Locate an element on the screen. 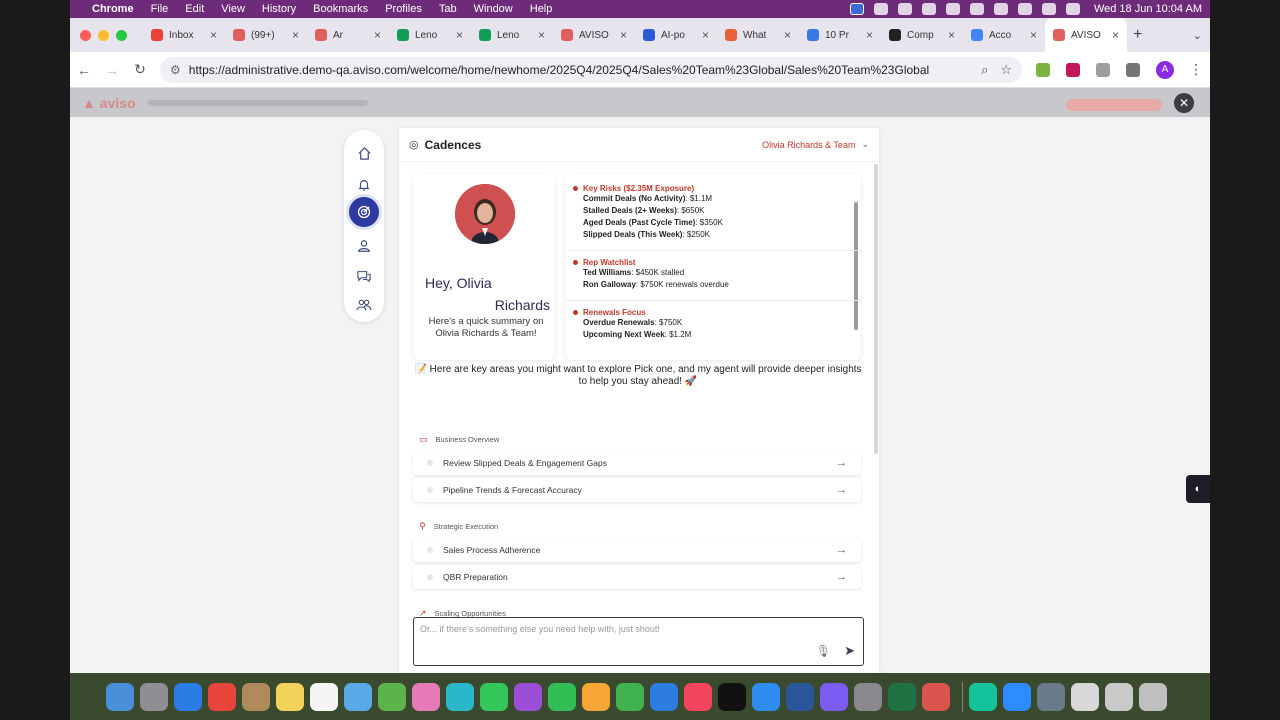 Image resolution: width=1280 pixels, height=720 pixels. menu-tab: Tab is located at coordinates (448, 9).